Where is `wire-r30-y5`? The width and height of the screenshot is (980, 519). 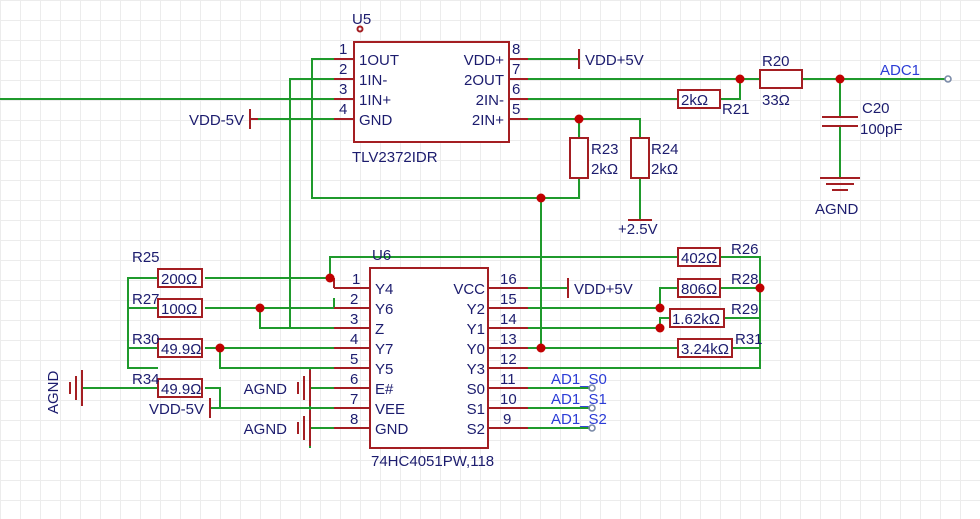
wire-r30-y5 is located at coordinates (276, 358).